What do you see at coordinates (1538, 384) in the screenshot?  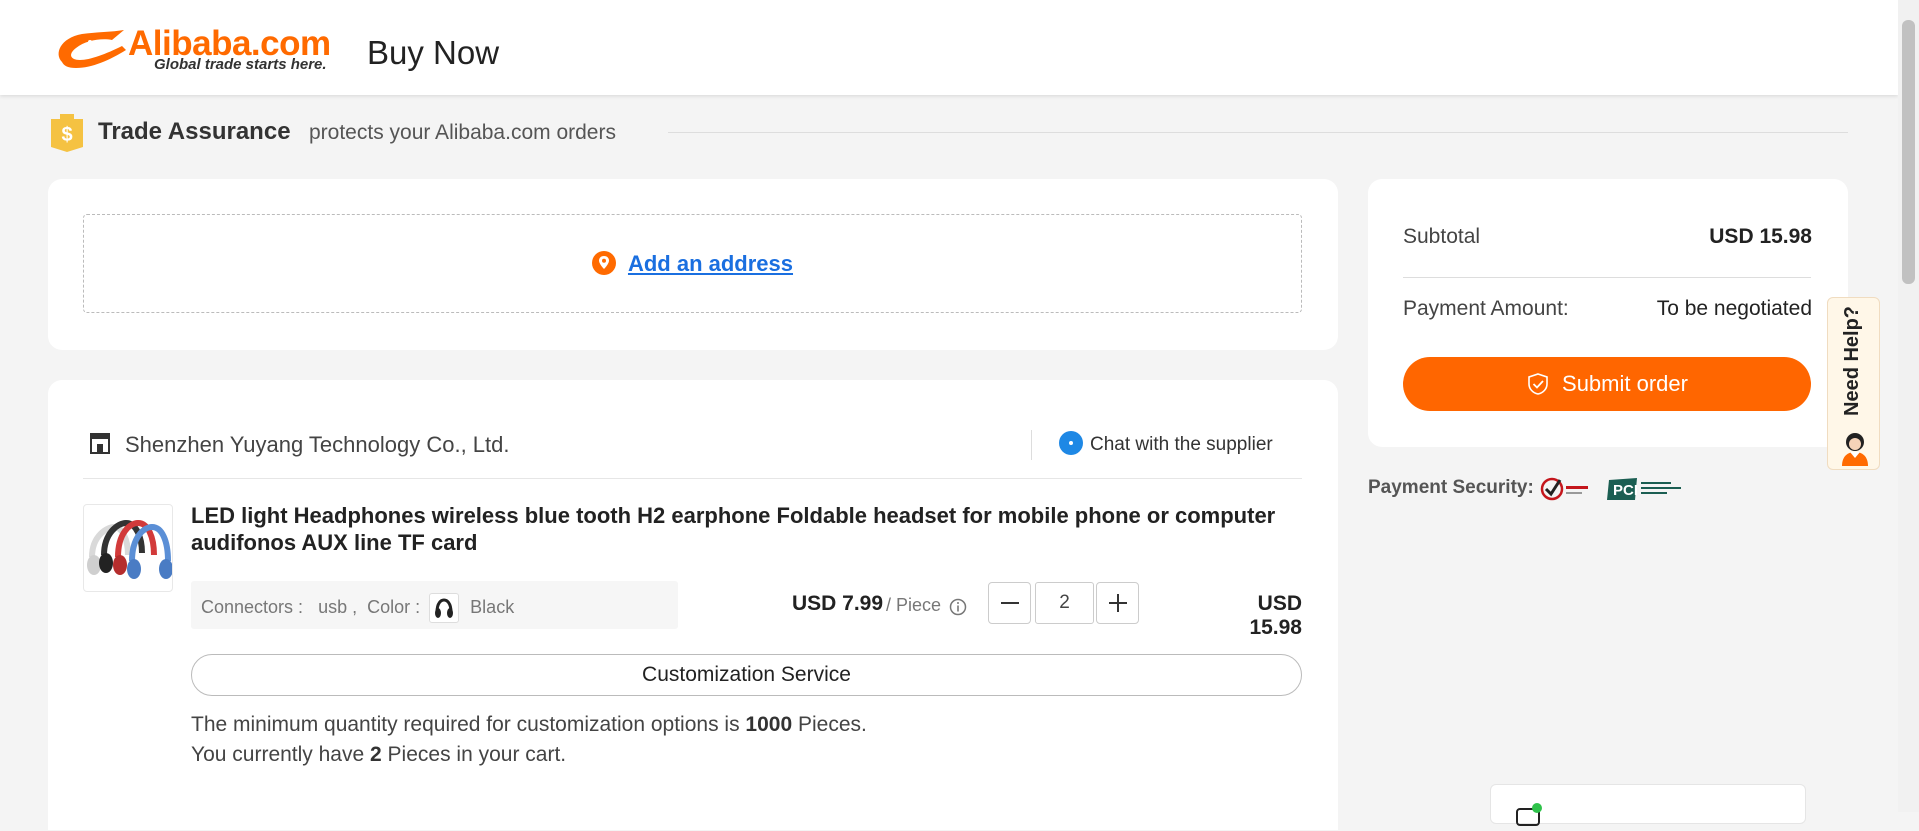 I see `shield-check-icon` at bounding box center [1538, 384].